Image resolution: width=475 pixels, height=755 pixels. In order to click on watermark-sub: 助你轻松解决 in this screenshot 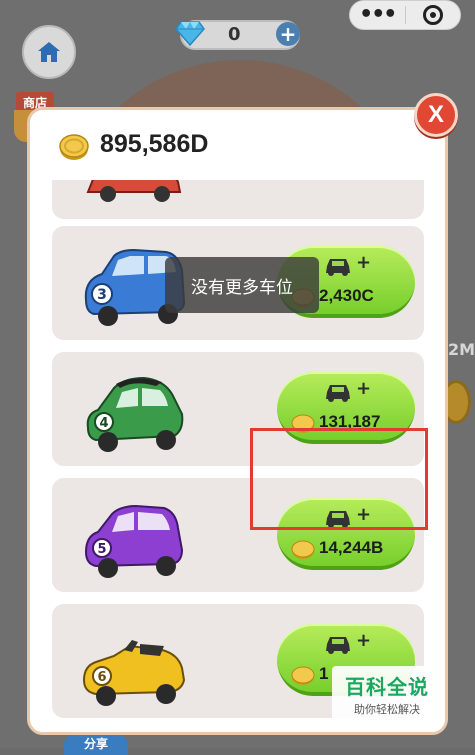, I will do `click(387, 709)`.